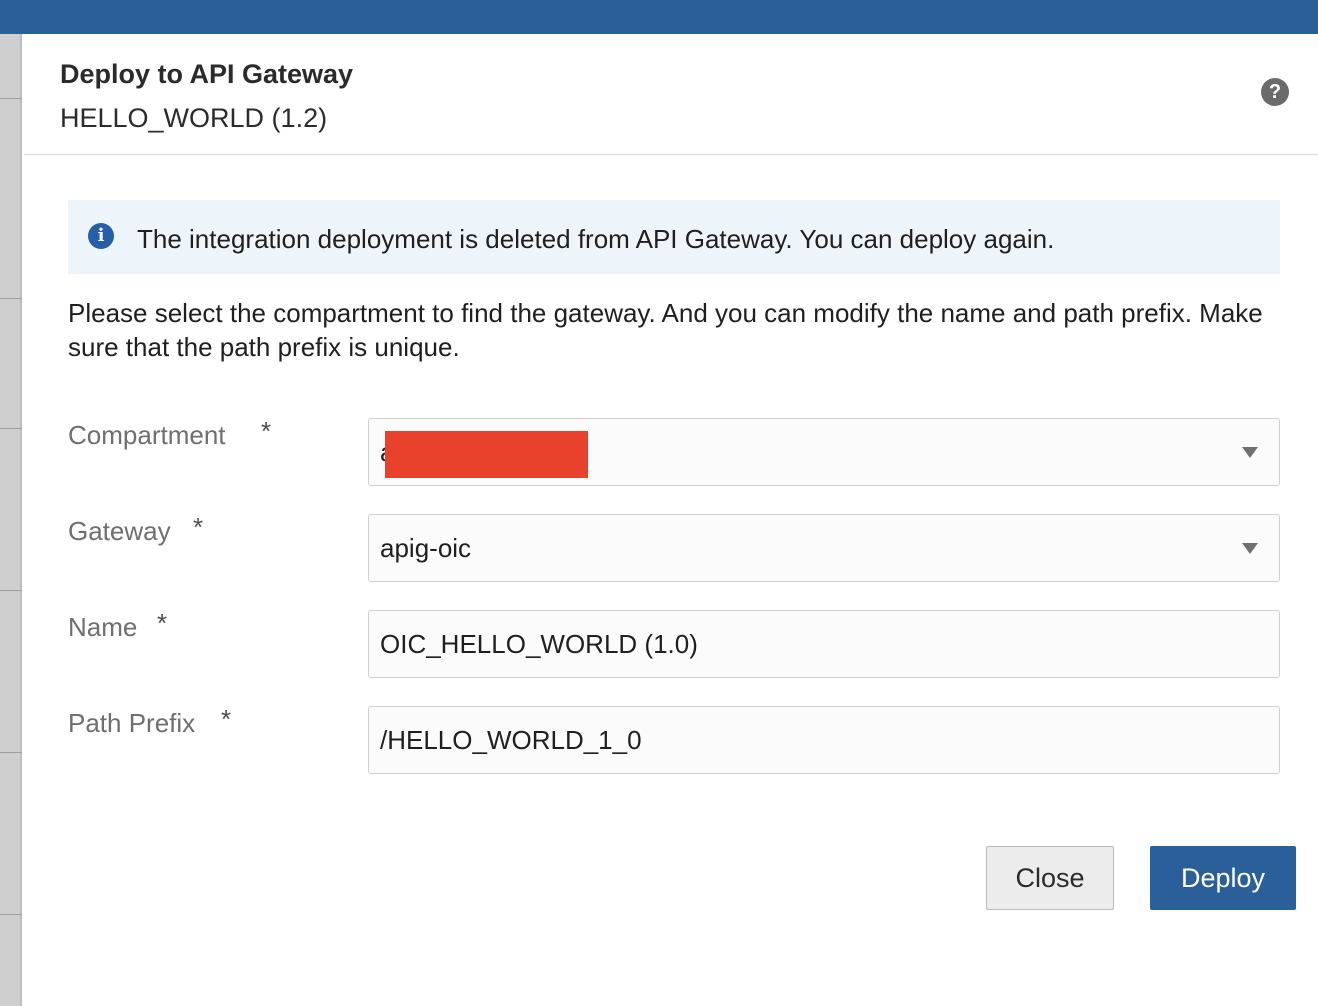 This screenshot has height=1006, width=1318. Describe the element at coordinates (824, 740) in the screenshot. I see `path-prefix-input: /HELLO_WORLD_1_0` at that location.